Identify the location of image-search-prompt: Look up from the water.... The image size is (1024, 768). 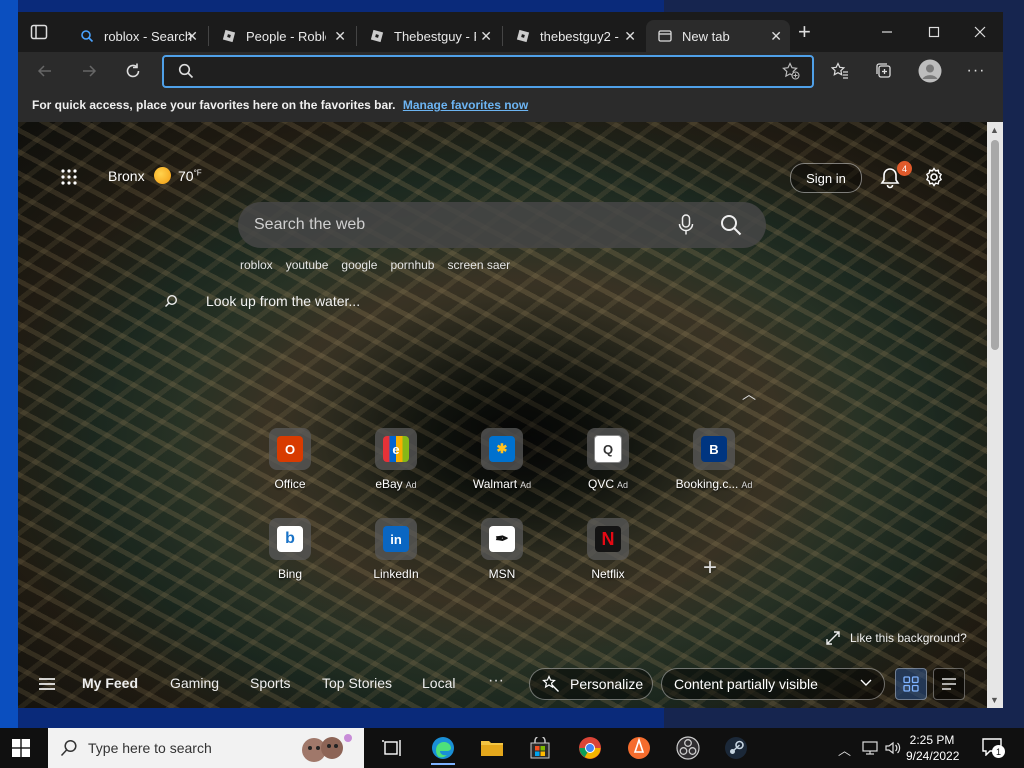
(283, 301).